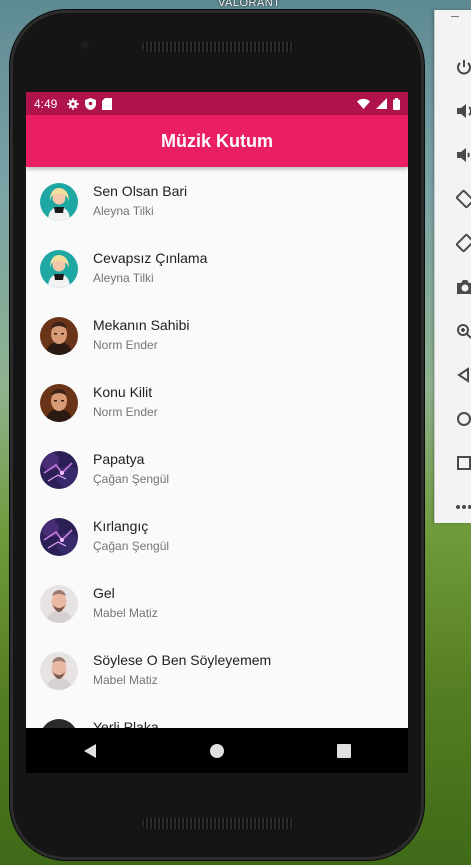 The image size is (471, 865). Describe the element at coordinates (123, 392) in the screenshot. I see `song-title: Konu Kilit` at that location.